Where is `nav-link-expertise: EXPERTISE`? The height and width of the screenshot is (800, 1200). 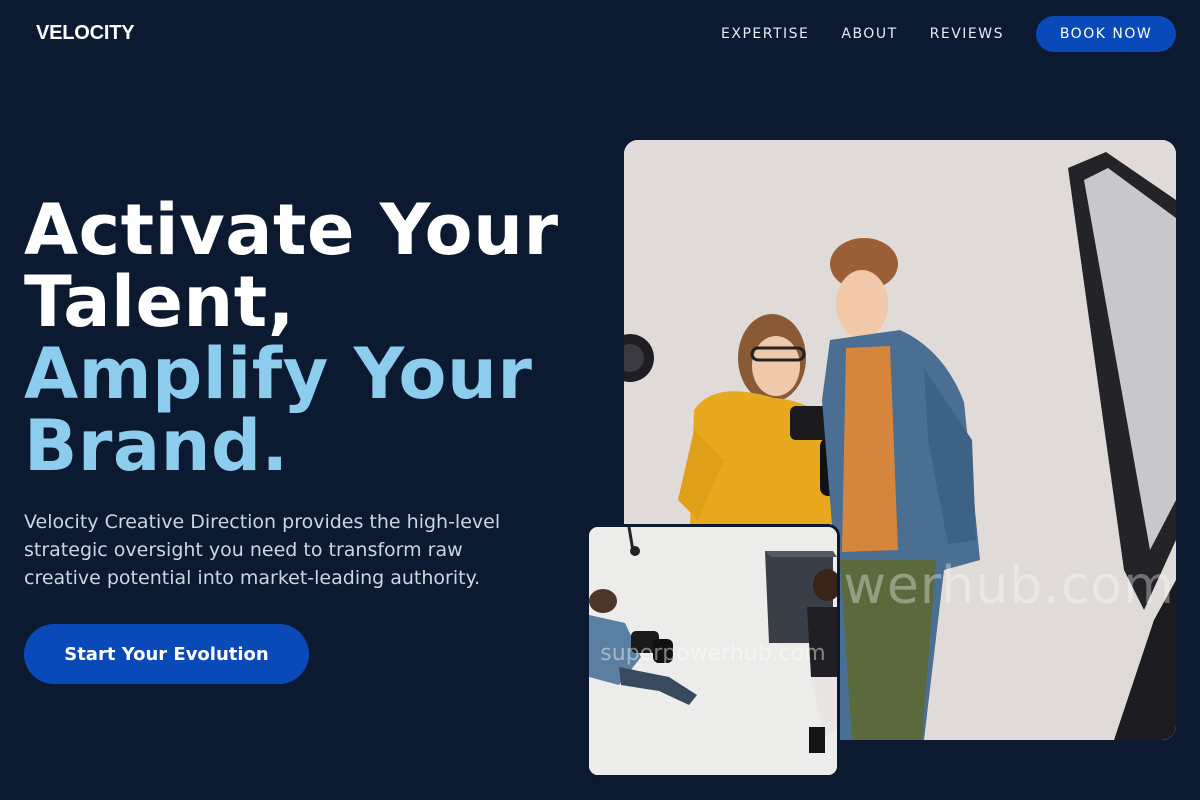 nav-link-expertise: EXPERTISE is located at coordinates (765, 34).